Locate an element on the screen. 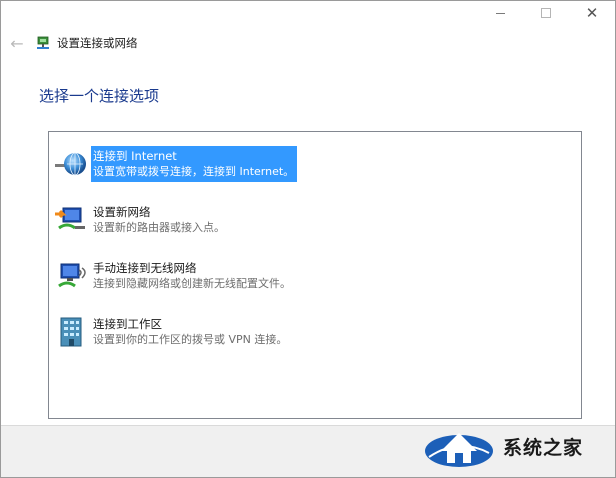  globe-network-icon is located at coordinates (70, 164).